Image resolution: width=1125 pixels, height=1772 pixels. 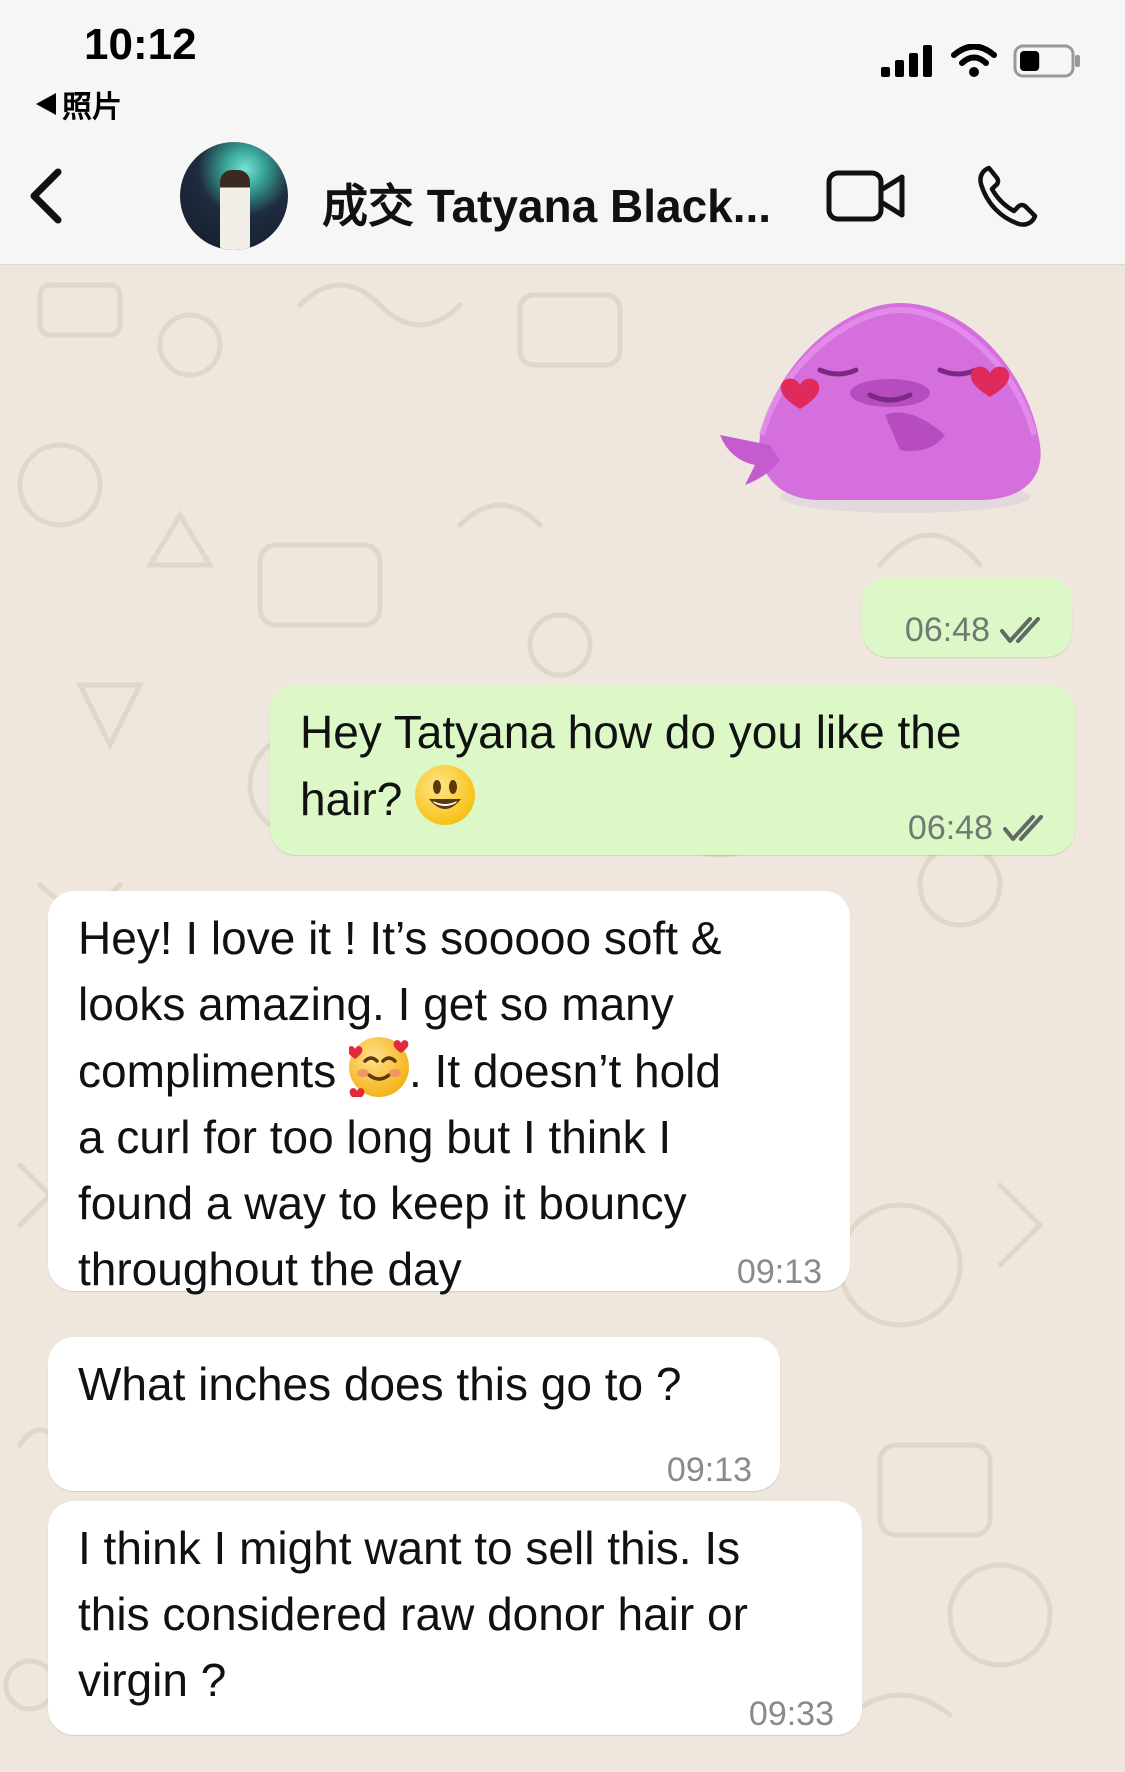 I want to click on message-text: Hey Tatyana how do you like the hair?, so click(x=631, y=765).